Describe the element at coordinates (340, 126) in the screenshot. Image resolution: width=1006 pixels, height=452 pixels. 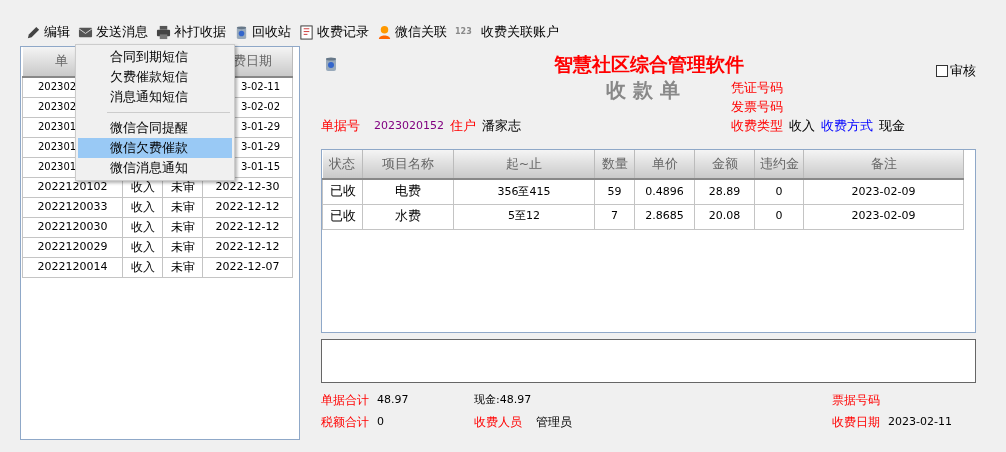
I see `field-label: 单据号` at that location.